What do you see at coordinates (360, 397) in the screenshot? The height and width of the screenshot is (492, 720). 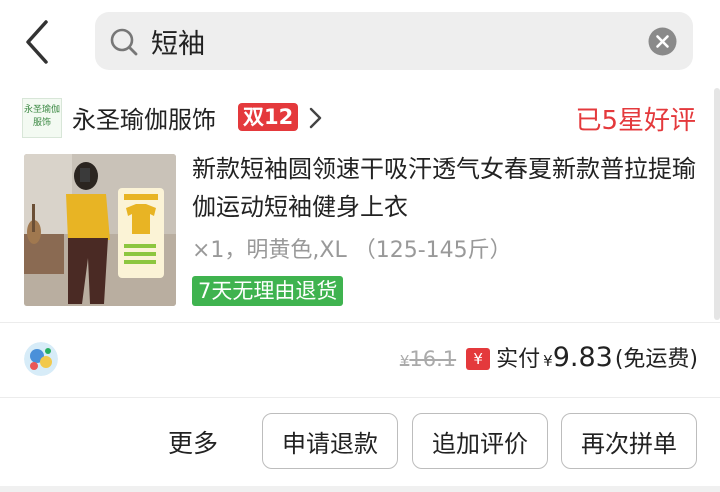 I see `divider` at bounding box center [360, 397].